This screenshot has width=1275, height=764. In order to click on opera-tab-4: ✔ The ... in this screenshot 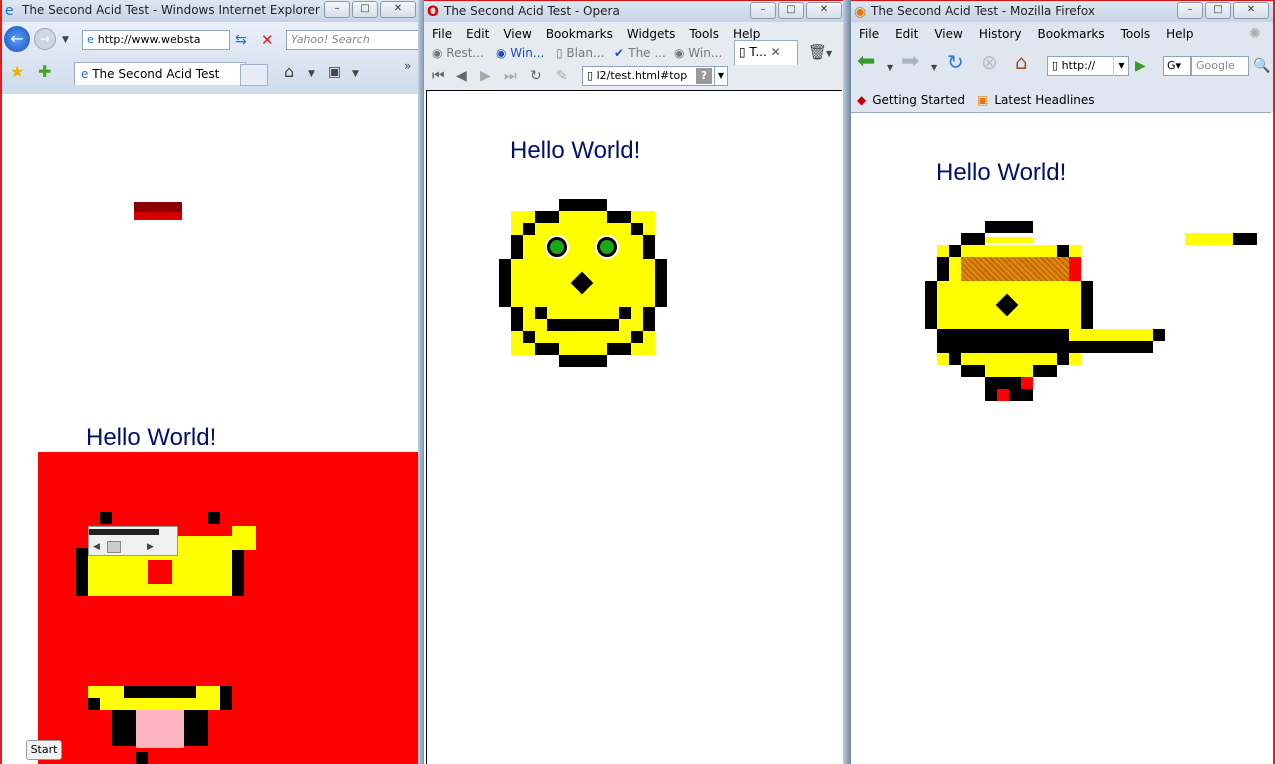, I will do `click(641, 53)`.